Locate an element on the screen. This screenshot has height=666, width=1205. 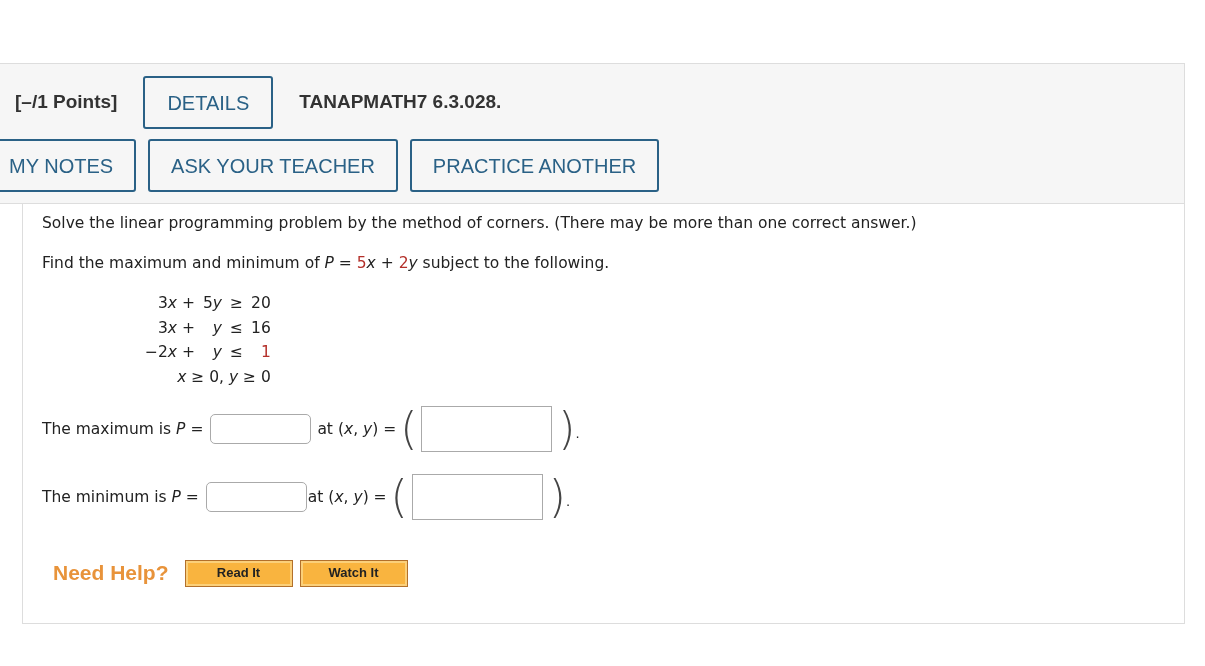
constraint-term: 20 is located at coordinates (261, 304).